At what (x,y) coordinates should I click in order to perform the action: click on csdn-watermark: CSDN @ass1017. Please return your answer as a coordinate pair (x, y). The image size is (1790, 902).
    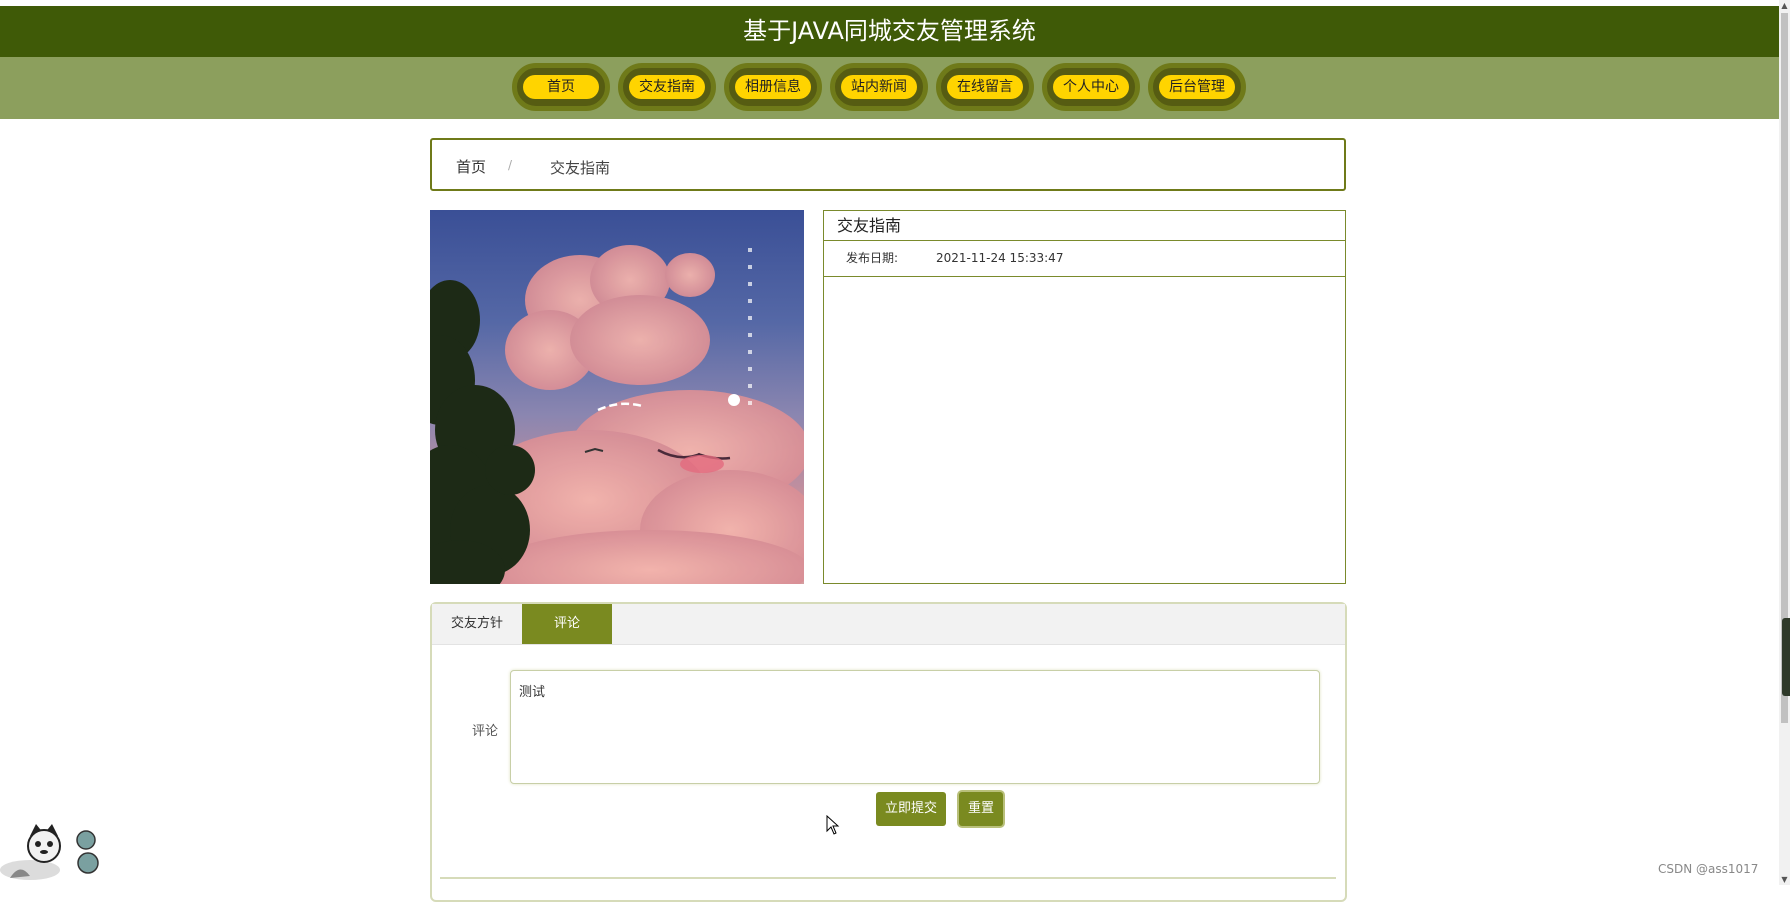
    Looking at the image, I should click on (1708, 869).